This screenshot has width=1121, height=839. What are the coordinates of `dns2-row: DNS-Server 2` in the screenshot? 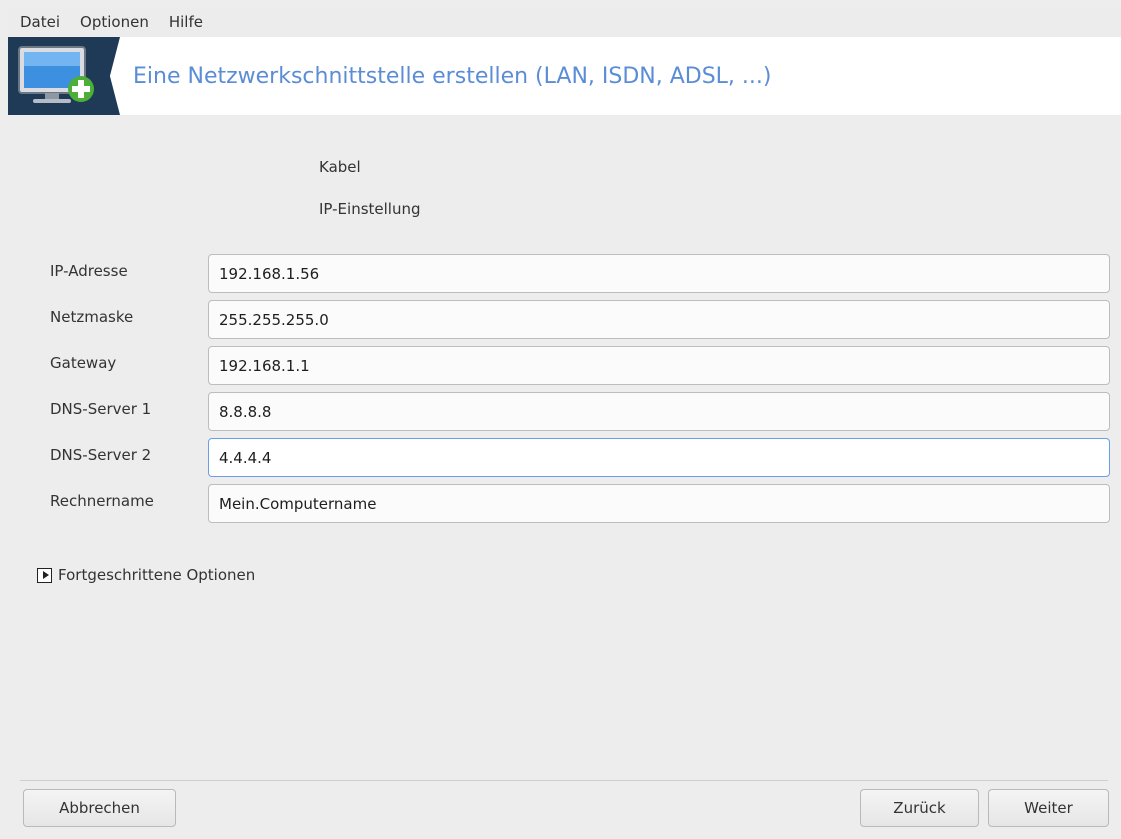 It's located at (560, 458).